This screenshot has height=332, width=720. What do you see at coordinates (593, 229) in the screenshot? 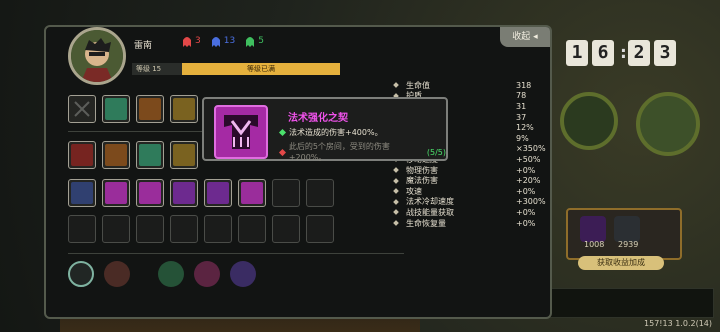
I see `reward-box-purple` at bounding box center [593, 229].